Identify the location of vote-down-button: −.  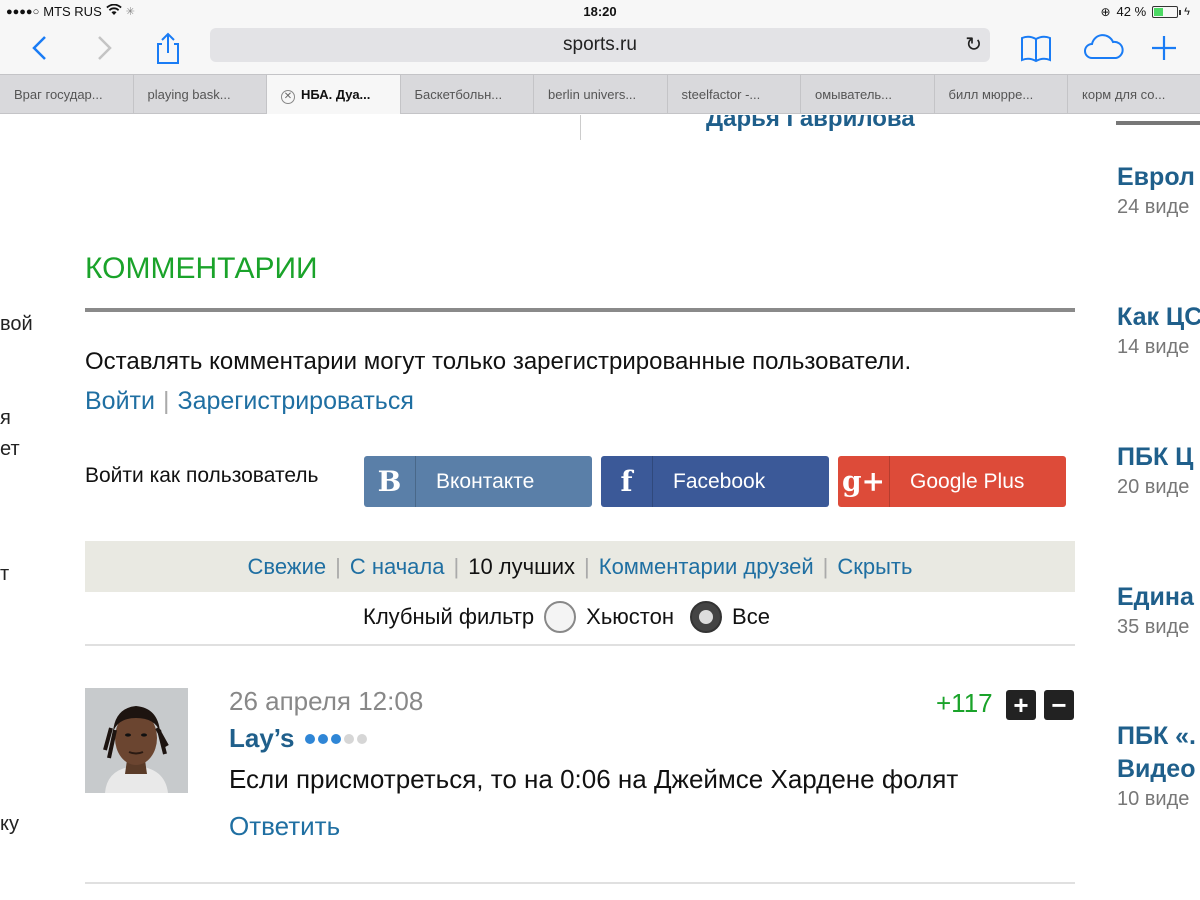
(1059, 705).